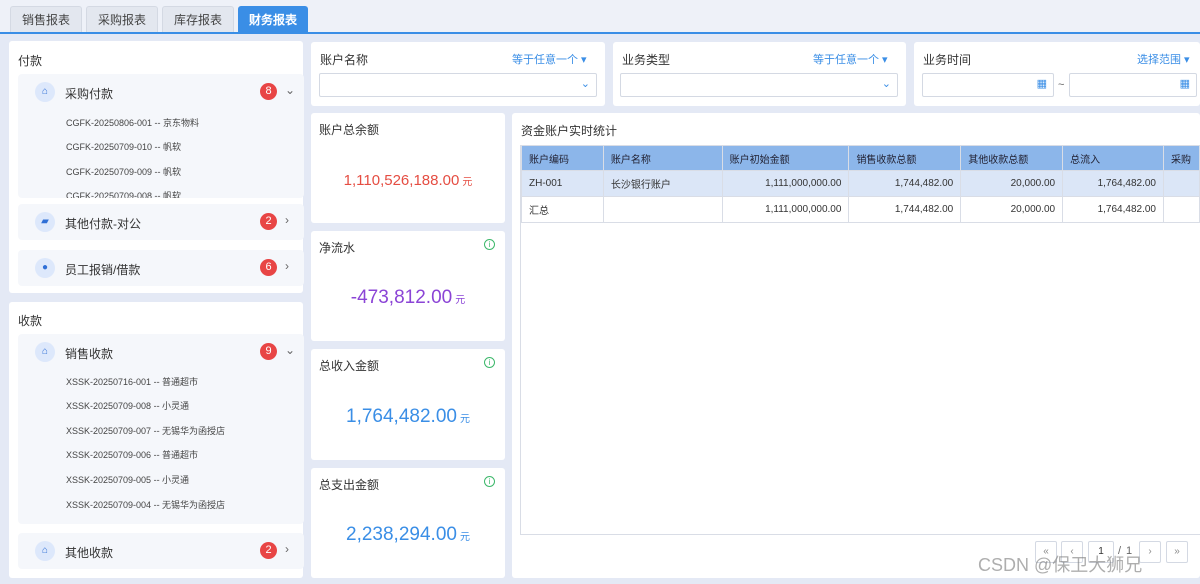 This screenshot has width=1200, height=584. Describe the element at coordinates (401, 534) in the screenshot. I see `value-text: 2,238,294.00` at that location.